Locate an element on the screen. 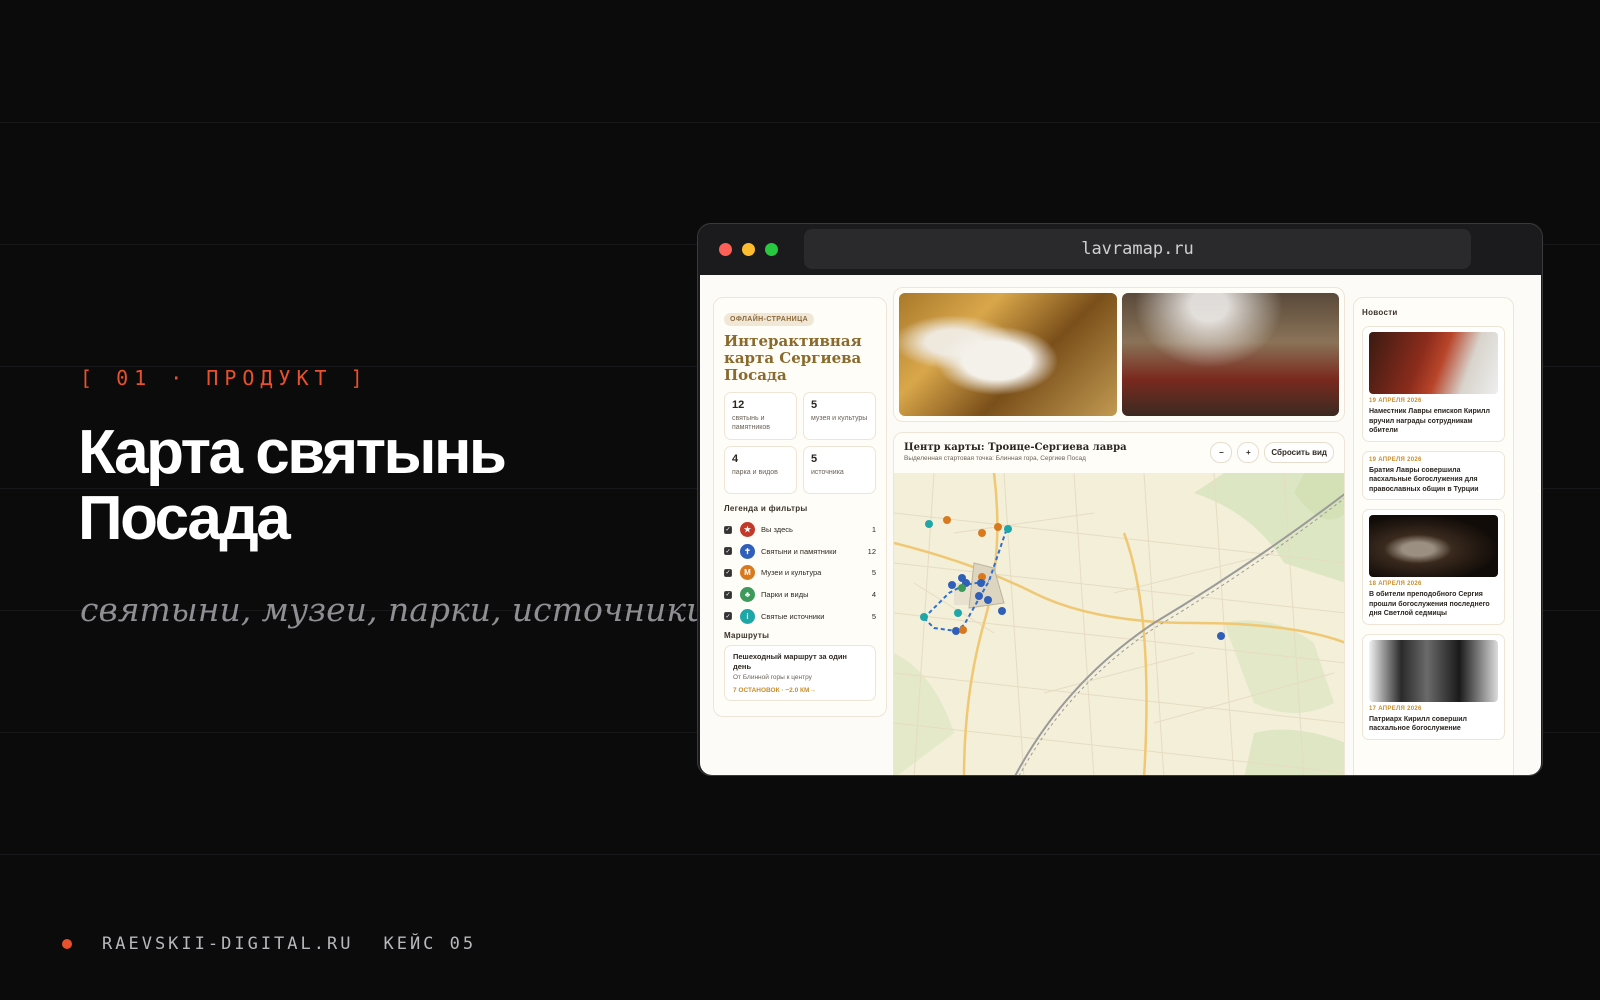 The image size is (1600, 1000). footer-site: RAEVSKII-DIGITAL.RU is located at coordinates (227, 944).